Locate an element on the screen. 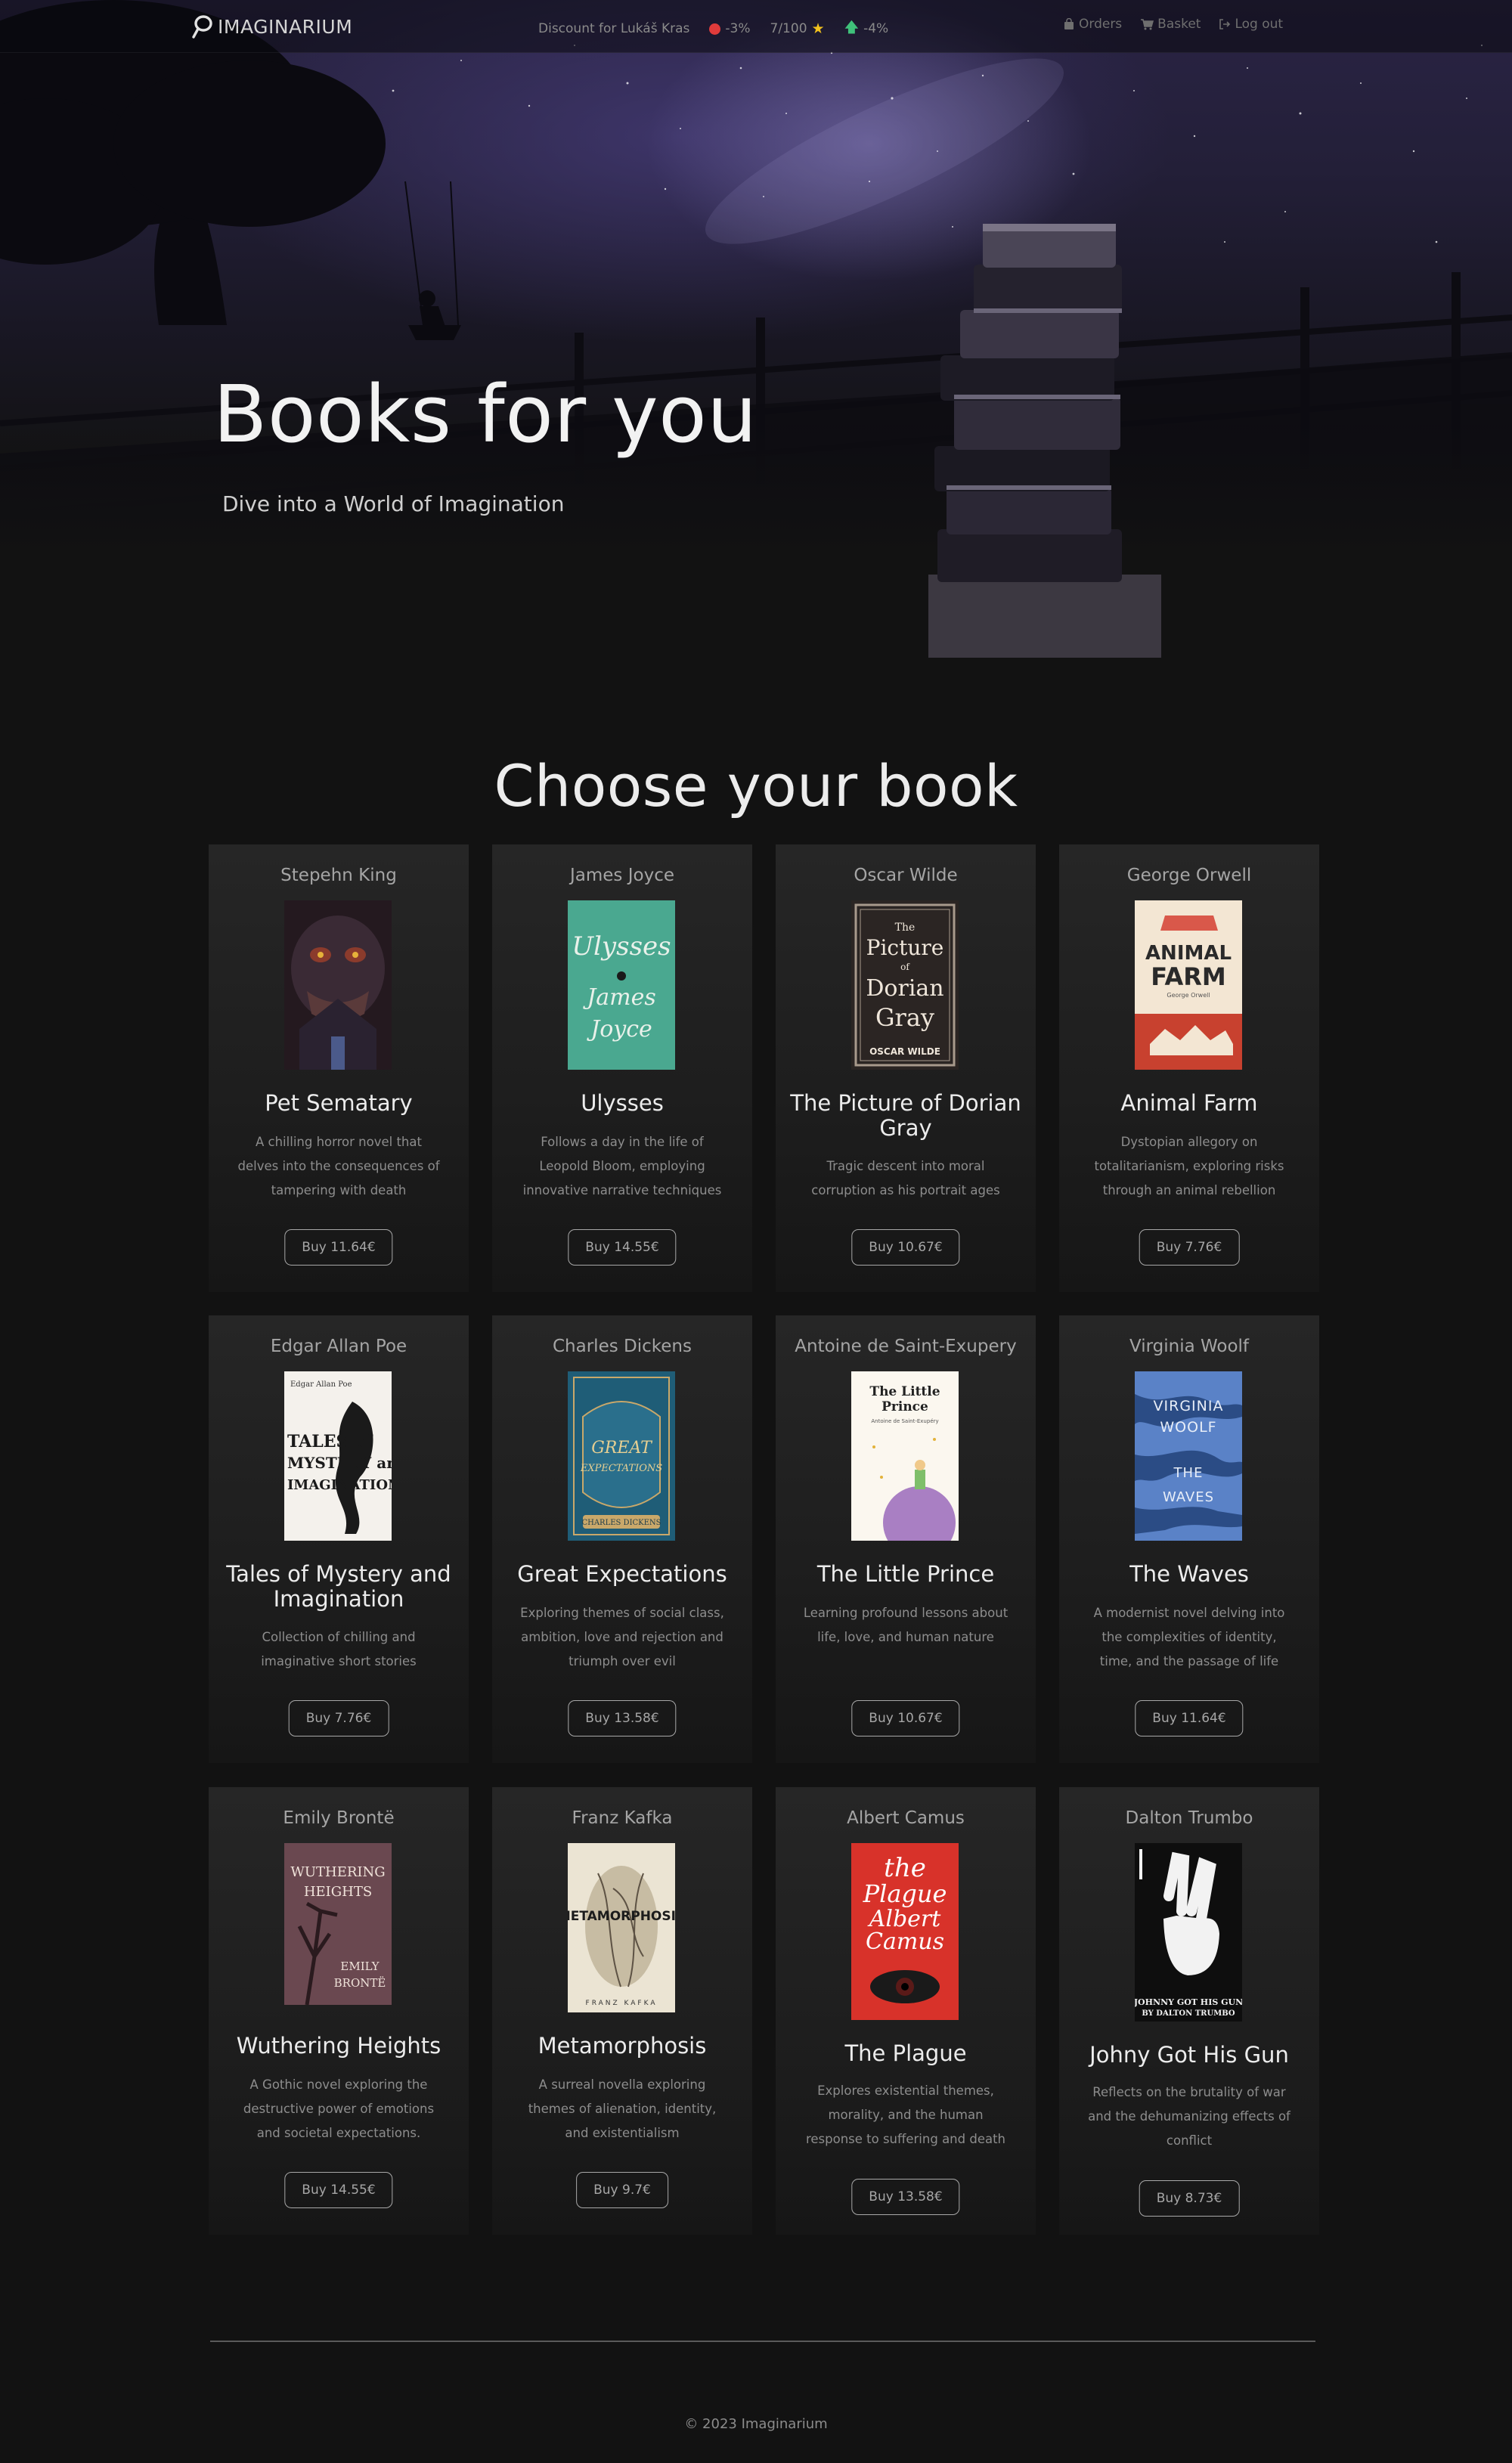  rating-value: 7/100 is located at coordinates (788, 29).